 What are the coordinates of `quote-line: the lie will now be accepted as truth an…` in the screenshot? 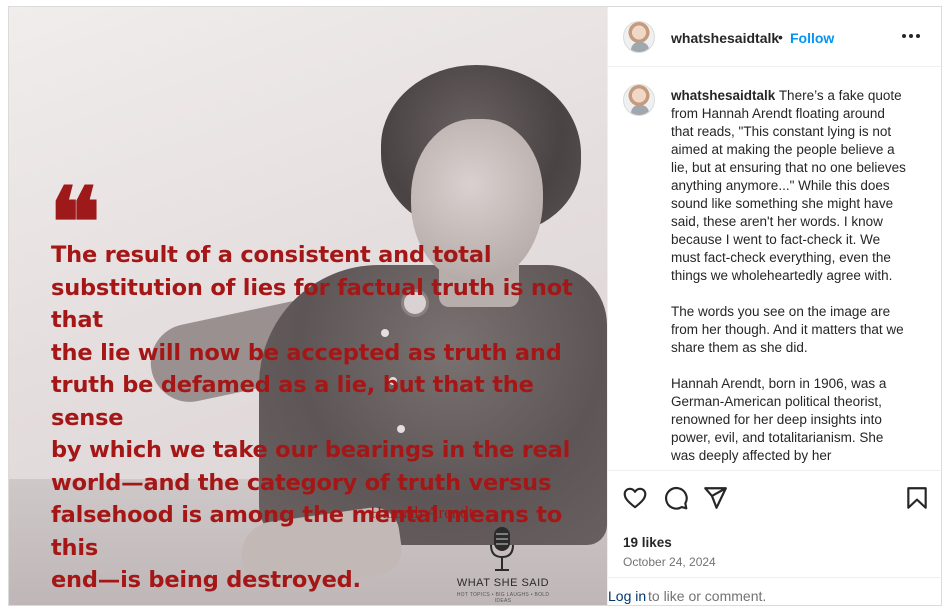 It's located at (306, 352).